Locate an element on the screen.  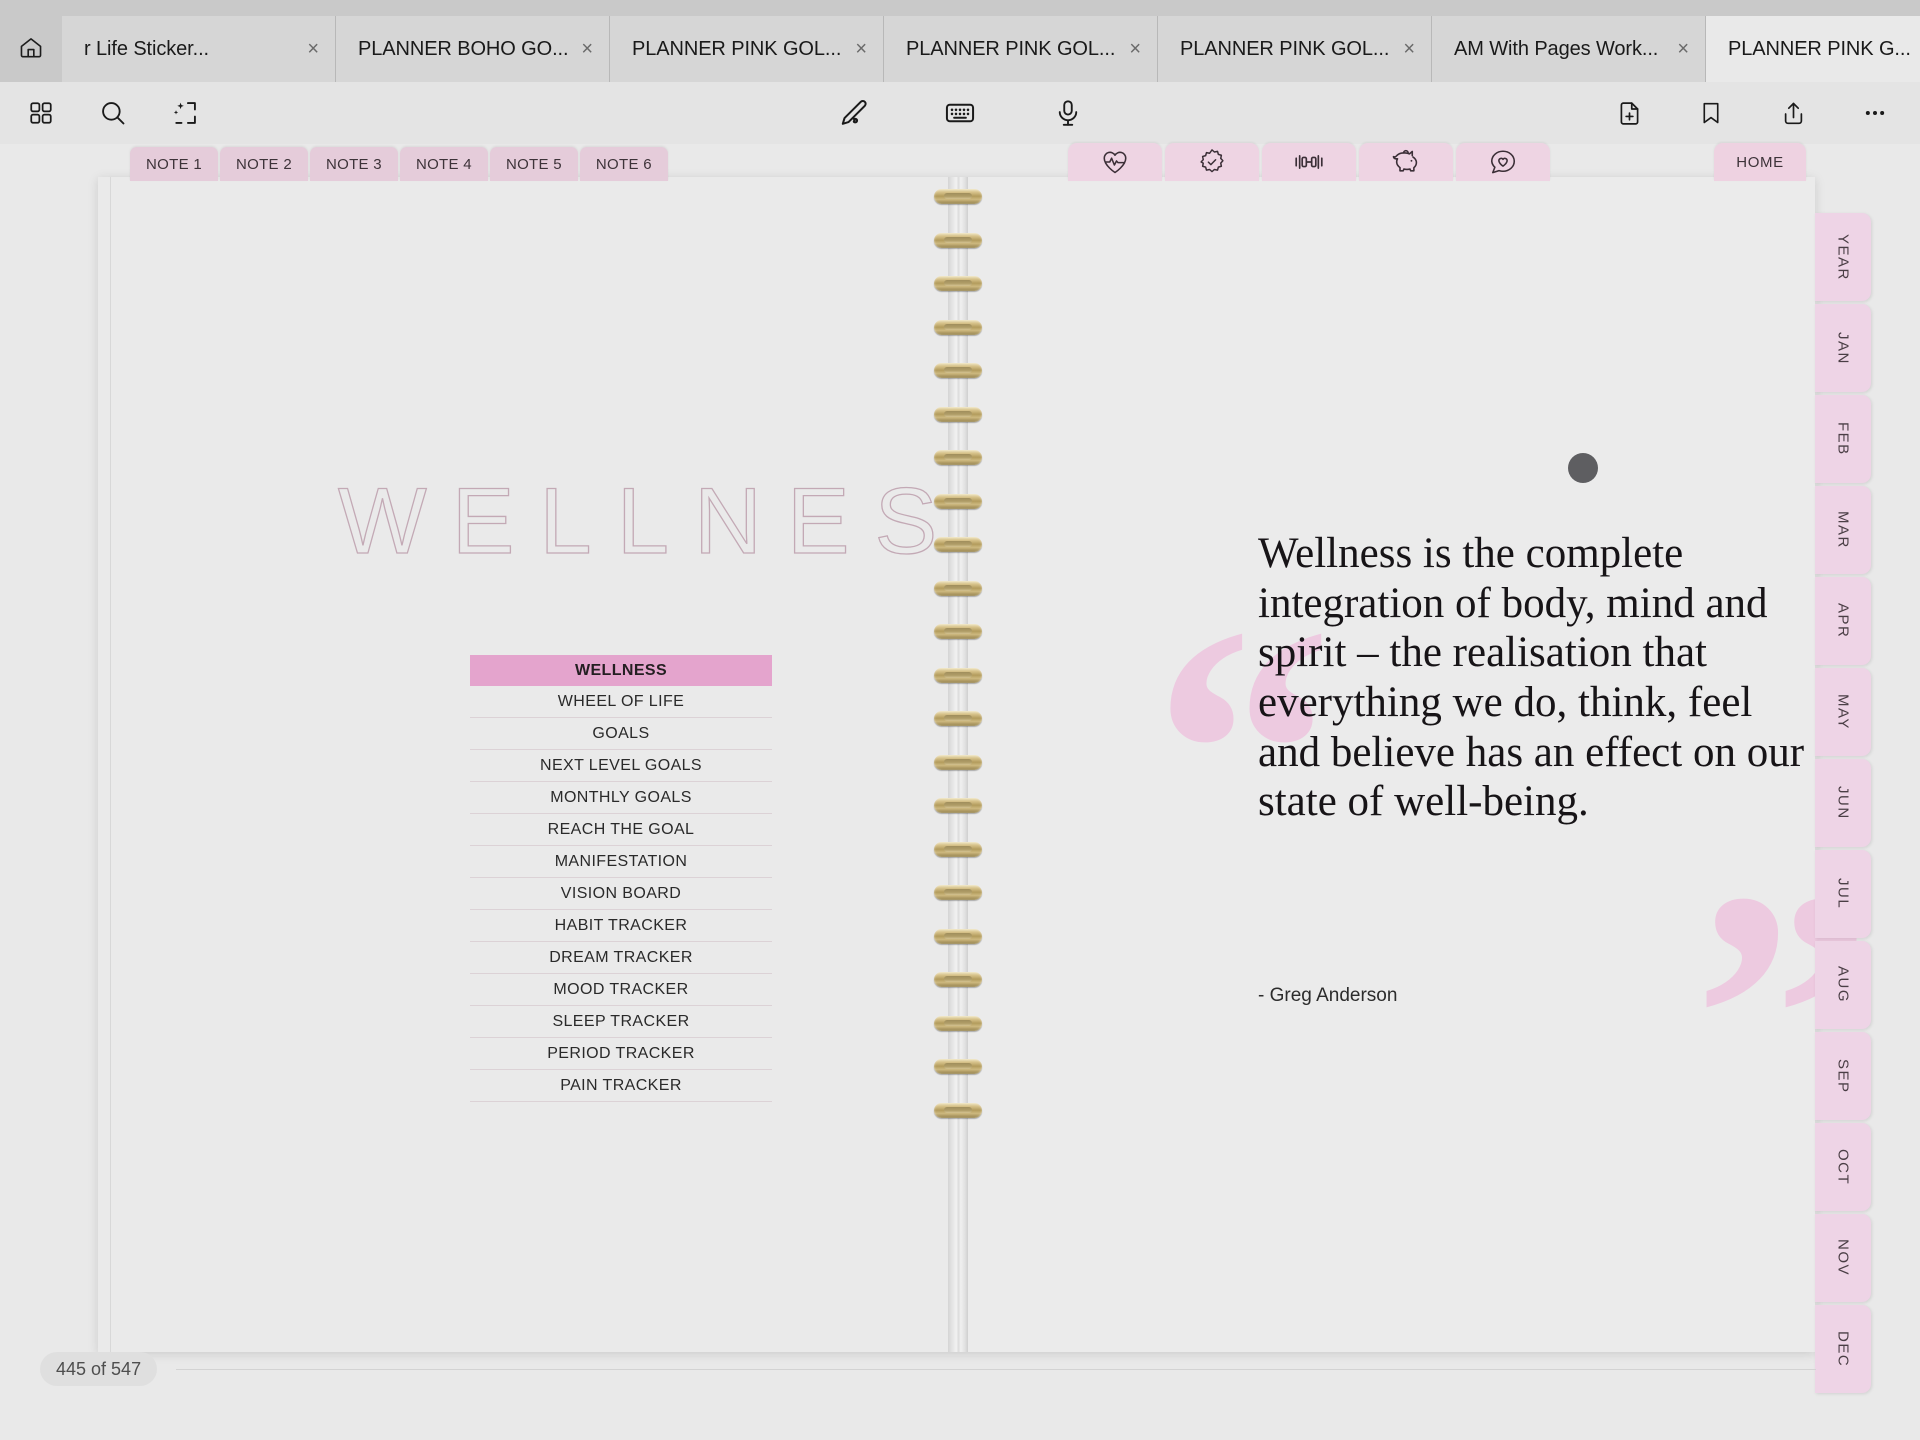
pen-icon is located at coordinates (852, 113).